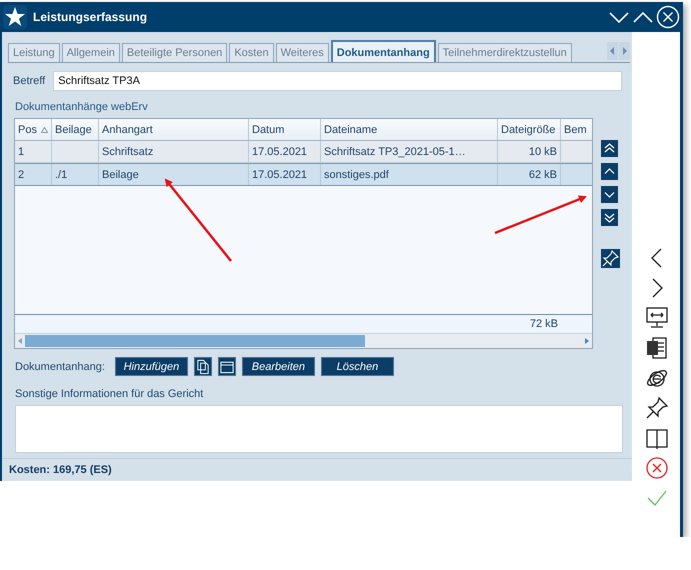 This screenshot has height=570, width=691. I want to click on tab: Dokumentanhang, so click(383, 51).